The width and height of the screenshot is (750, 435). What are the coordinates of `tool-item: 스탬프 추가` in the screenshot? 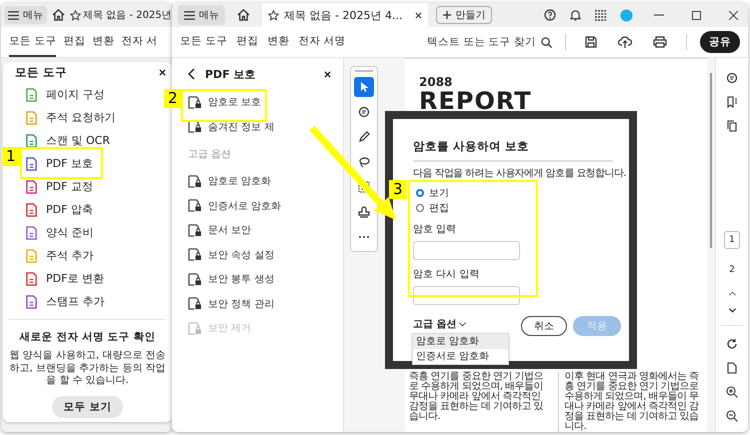 It's located at (64, 301).